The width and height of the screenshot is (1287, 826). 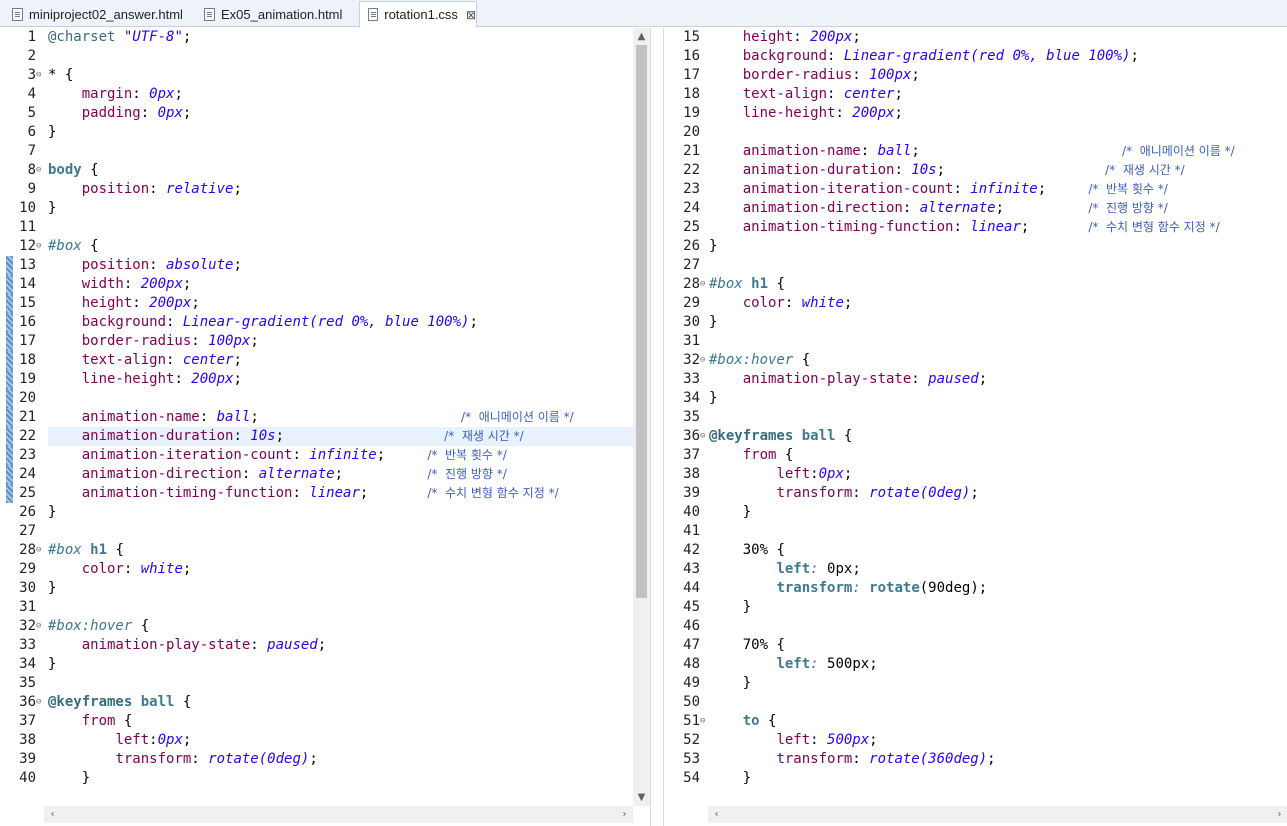 What do you see at coordinates (691, 379) in the screenshot?
I see `line-number: 33` at bounding box center [691, 379].